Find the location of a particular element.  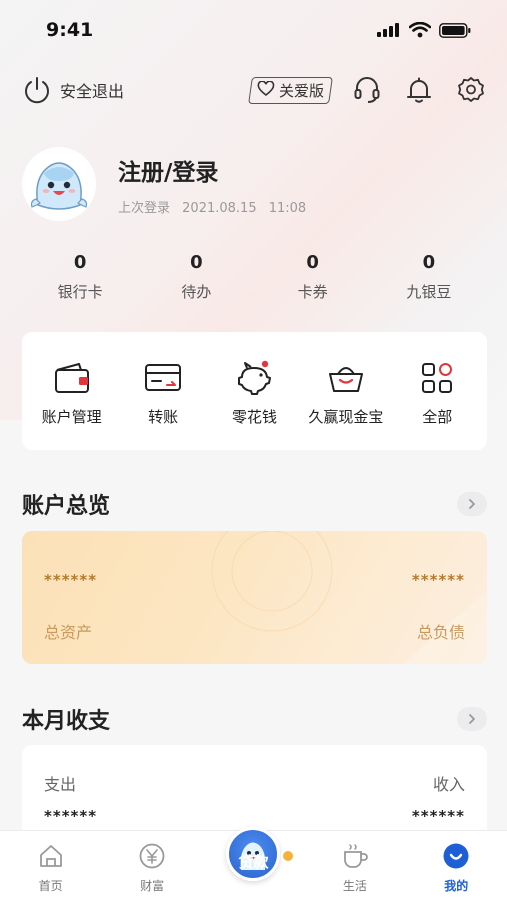

header-toolbar: 安全退出 关爱版 is located at coordinates (254, 90).